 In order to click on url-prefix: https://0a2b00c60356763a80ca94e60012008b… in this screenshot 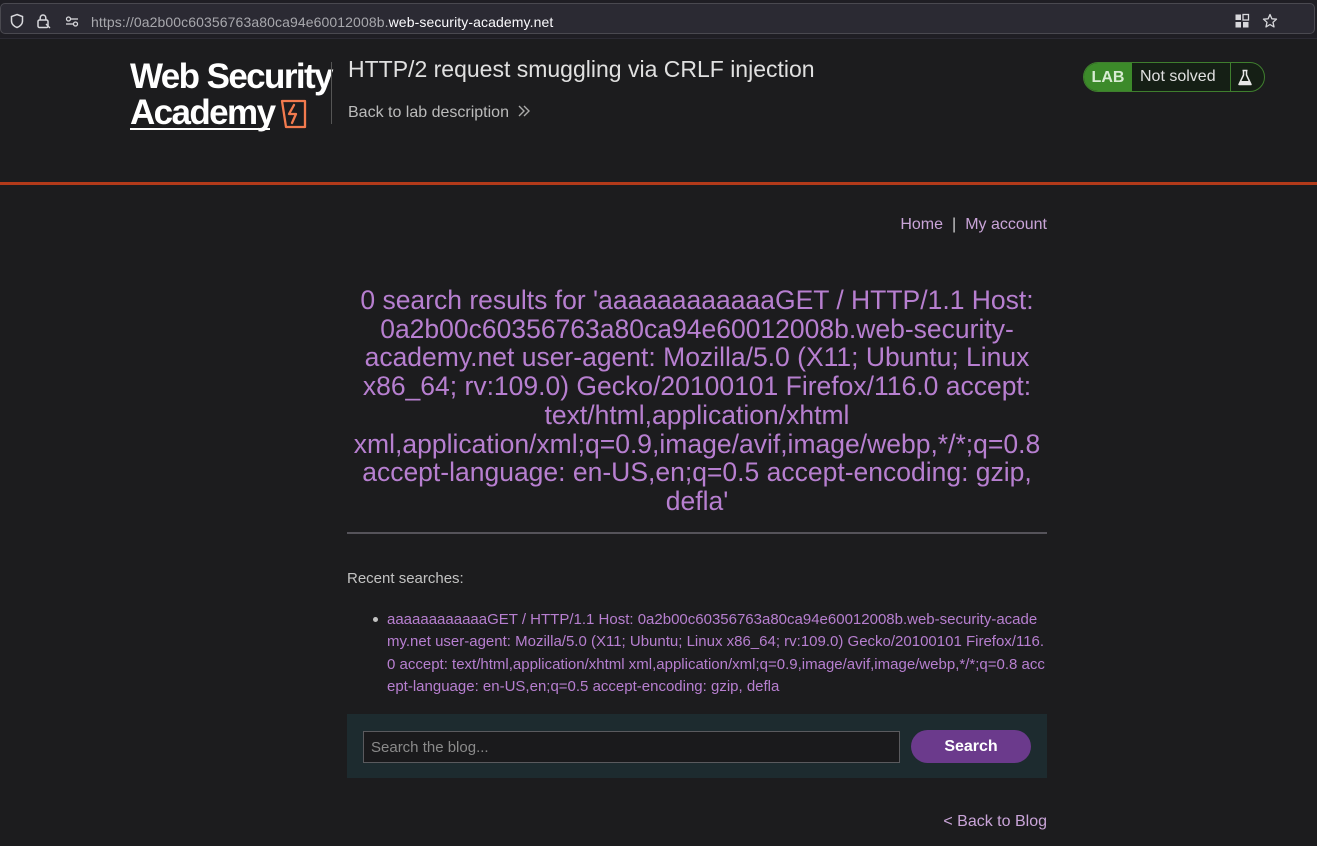, I will do `click(240, 22)`.